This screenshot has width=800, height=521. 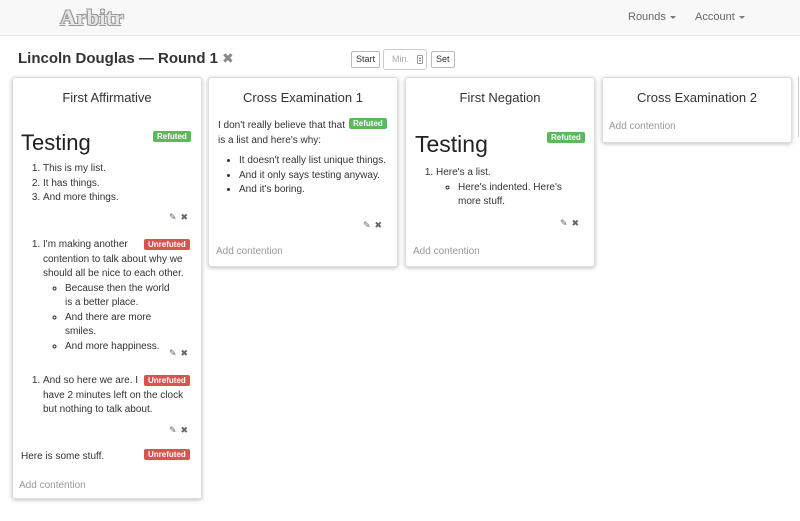 I want to click on list-item: And it's boring., so click(x=316, y=190).